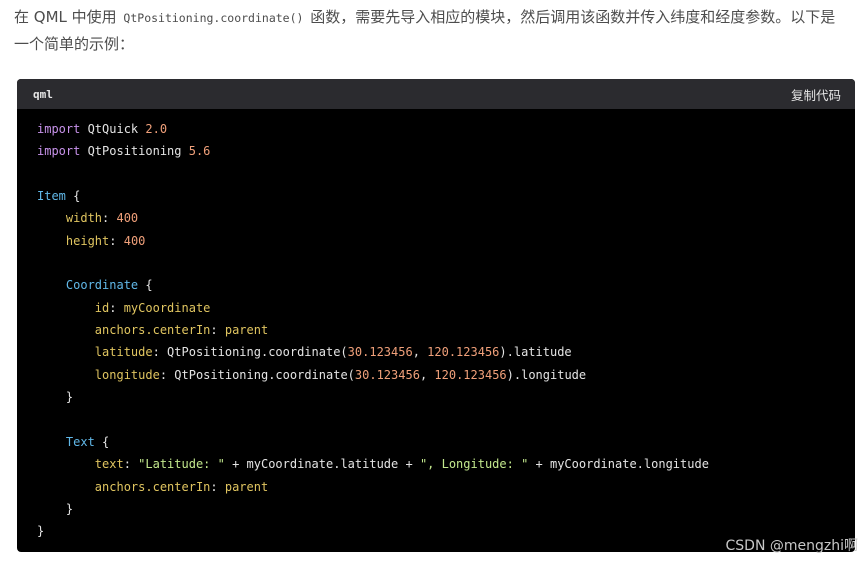 This screenshot has height=561, width=862. What do you see at coordinates (535, 352) in the screenshot?
I see `code-token: ).latitude` at bounding box center [535, 352].